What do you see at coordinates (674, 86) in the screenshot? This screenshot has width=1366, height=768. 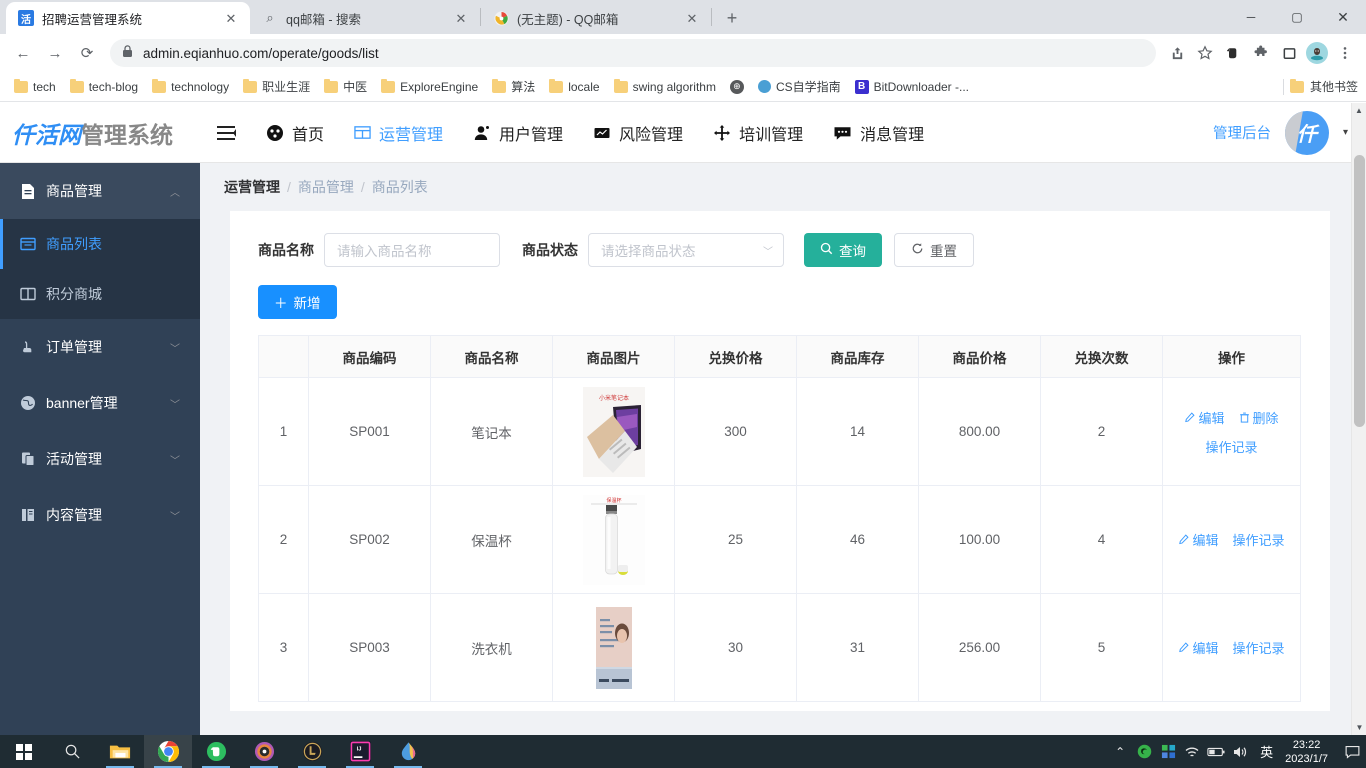 I see `bookmark-label: swing algorithm` at bounding box center [674, 86].